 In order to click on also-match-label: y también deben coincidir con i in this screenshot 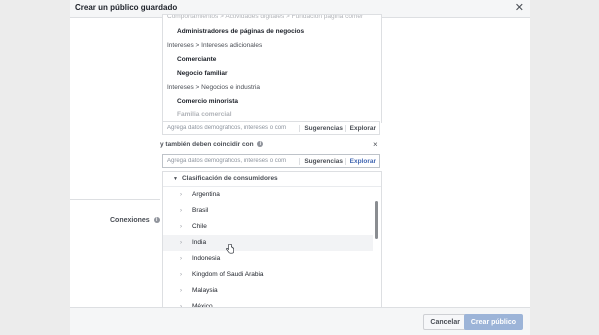, I will do `click(212, 144)`.